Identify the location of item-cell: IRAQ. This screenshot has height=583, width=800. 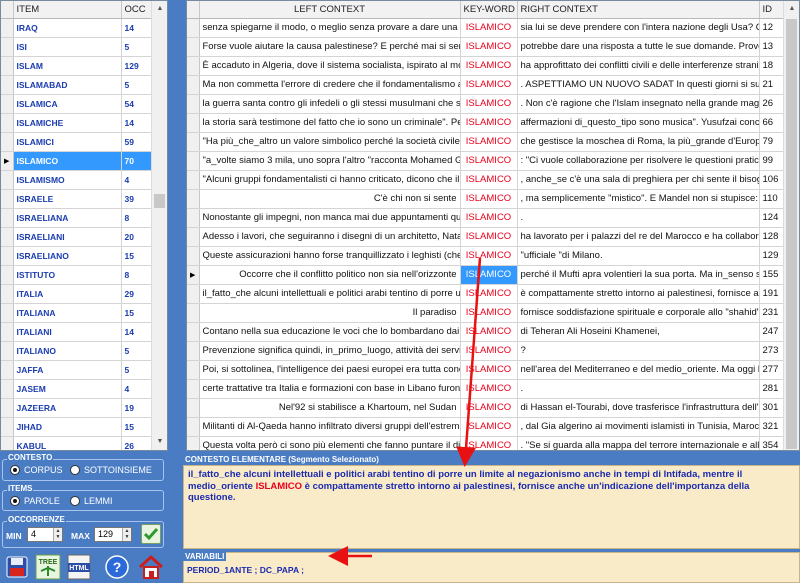
(67, 28).